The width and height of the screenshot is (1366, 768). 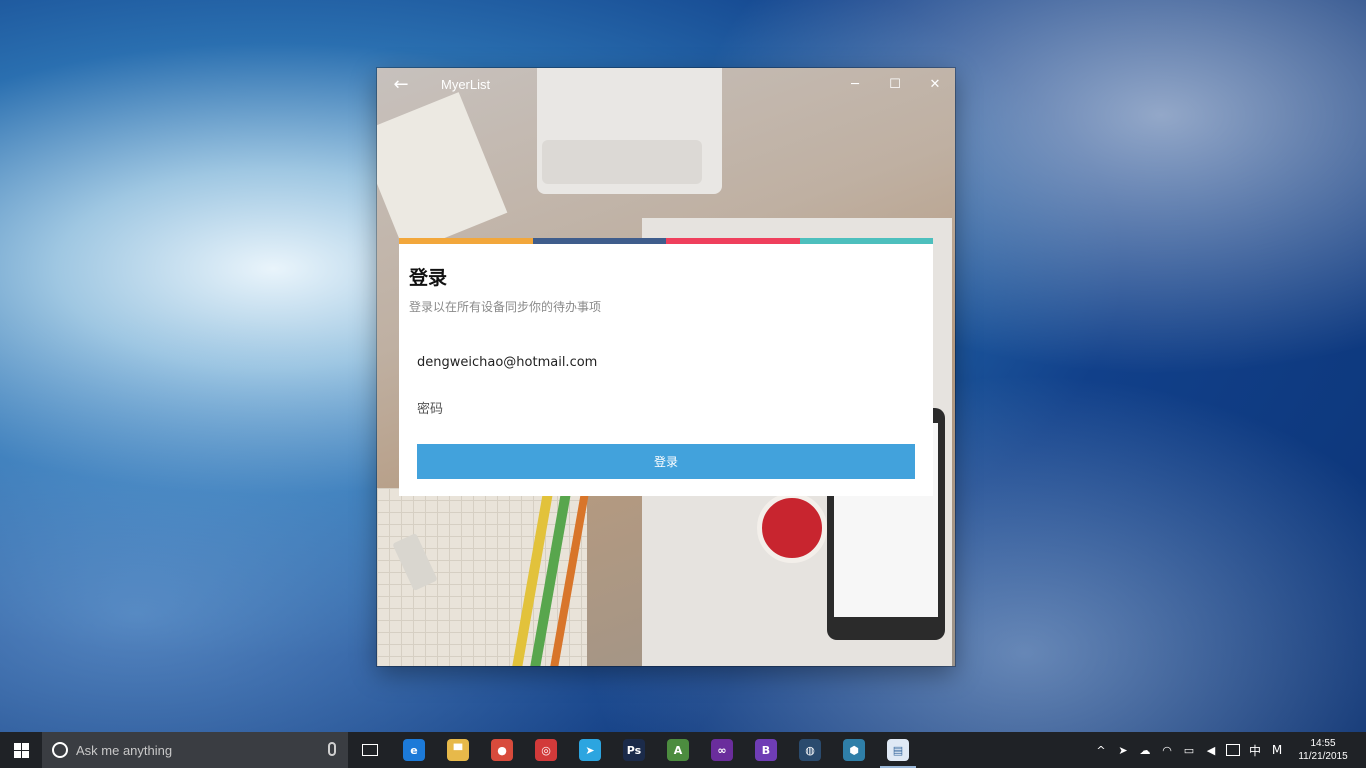 I want to click on speaker-icon: ◀, so click(x=1211, y=750).